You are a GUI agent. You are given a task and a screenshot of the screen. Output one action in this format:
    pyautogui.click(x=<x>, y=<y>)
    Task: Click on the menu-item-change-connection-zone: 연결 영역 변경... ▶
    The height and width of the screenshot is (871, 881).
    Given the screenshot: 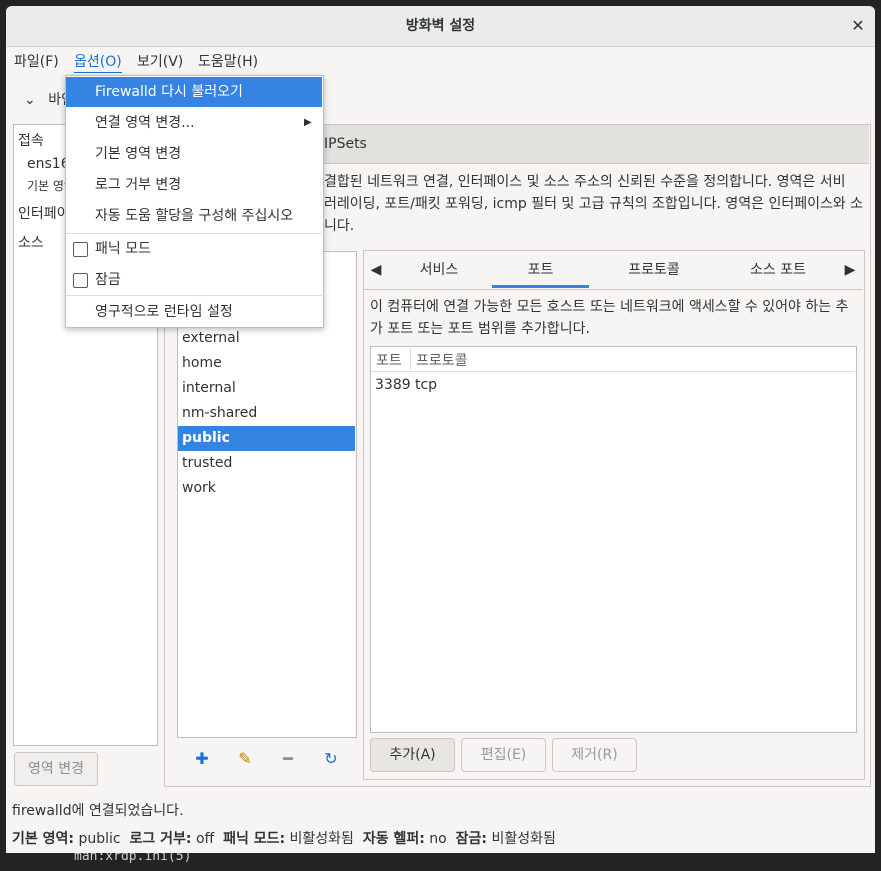 What is the action you would take?
    pyautogui.click(x=194, y=123)
    